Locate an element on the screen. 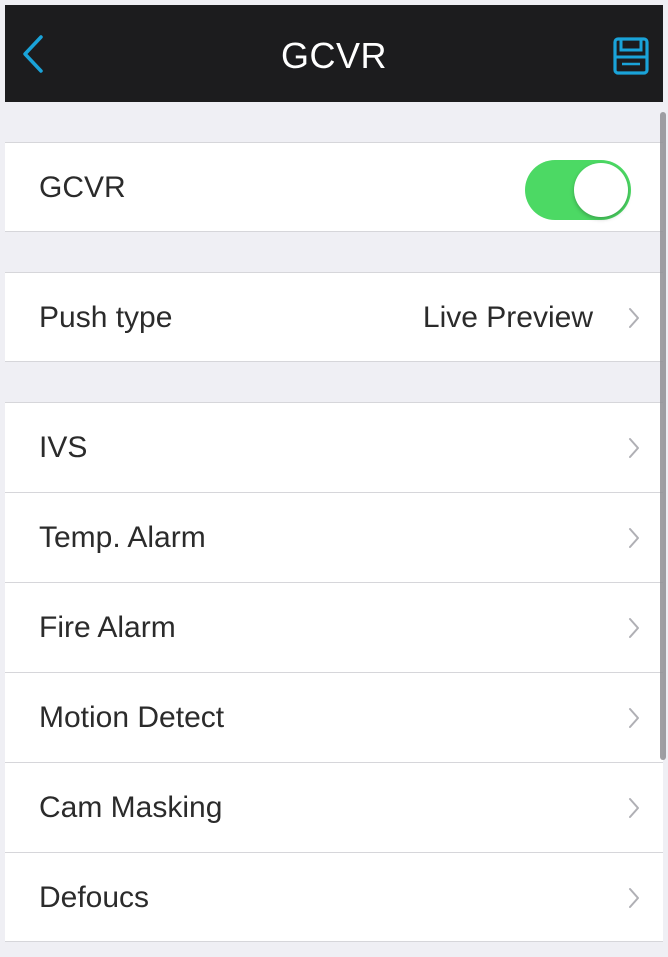 The height and width of the screenshot is (957, 668). gcvr-toggle-switch is located at coordinates (578, 190).